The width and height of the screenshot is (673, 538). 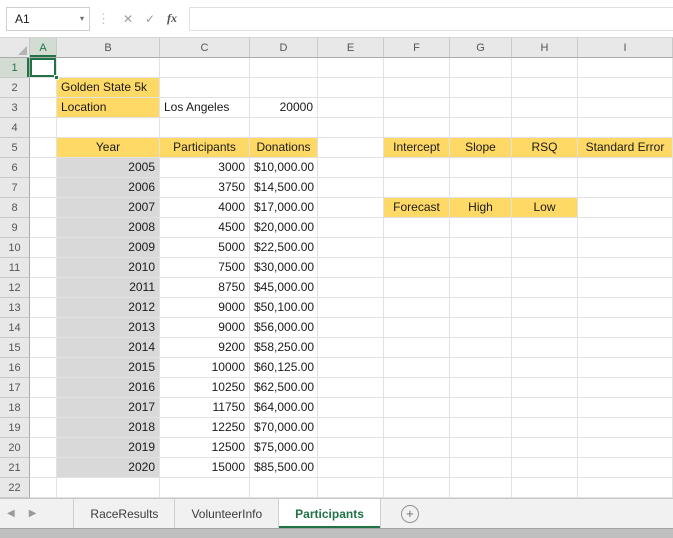 What do you see at coordinates (108, 488) in the screenshot?
I see `cell-B22` at bounding box center [108, 488].